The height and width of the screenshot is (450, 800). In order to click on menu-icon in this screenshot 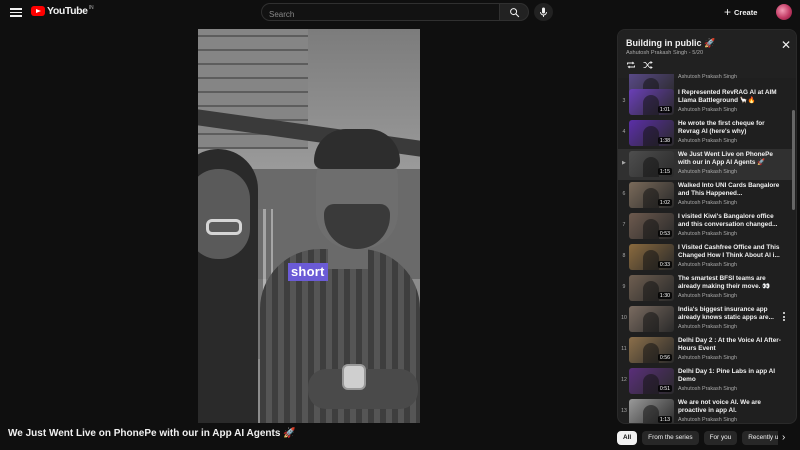, I will do `click(16, 12)`.